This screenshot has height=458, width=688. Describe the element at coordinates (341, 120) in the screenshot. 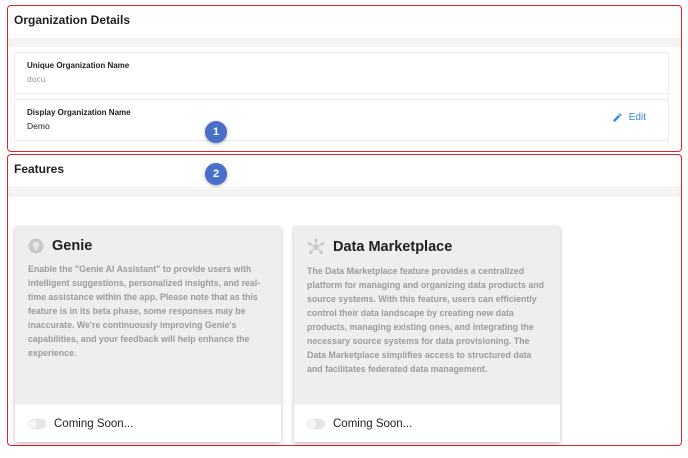

I see `display-organization-name-row: Display Organization Name Demo Edit` at that location.